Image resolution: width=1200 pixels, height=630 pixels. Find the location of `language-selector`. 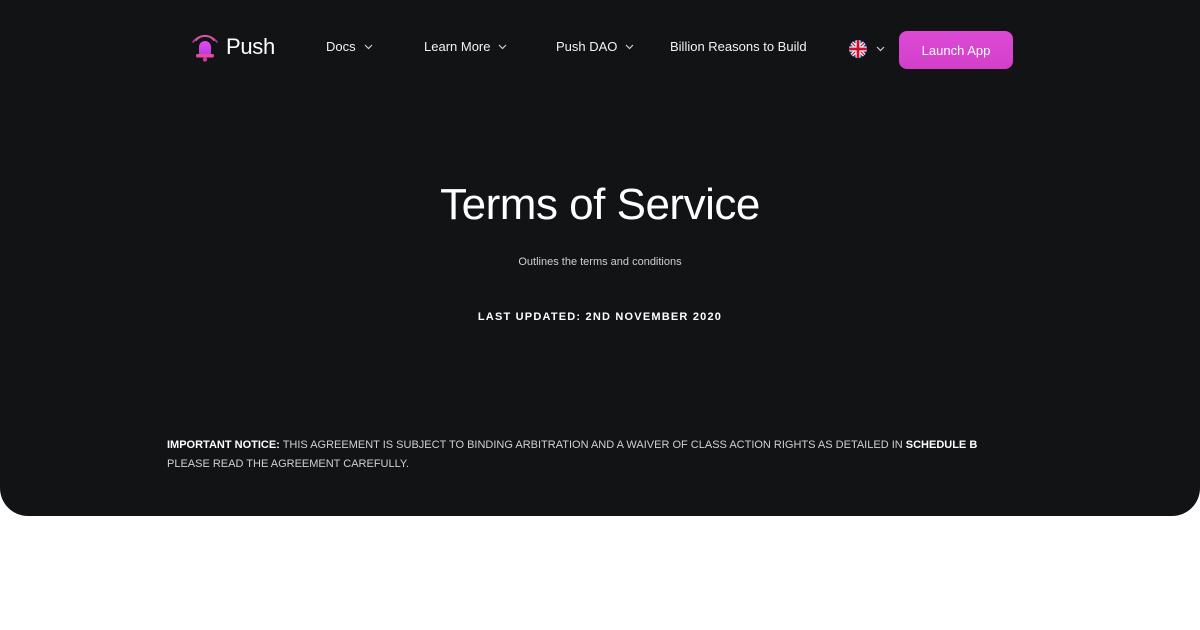

language-selector is located at coordinates (867, 49).